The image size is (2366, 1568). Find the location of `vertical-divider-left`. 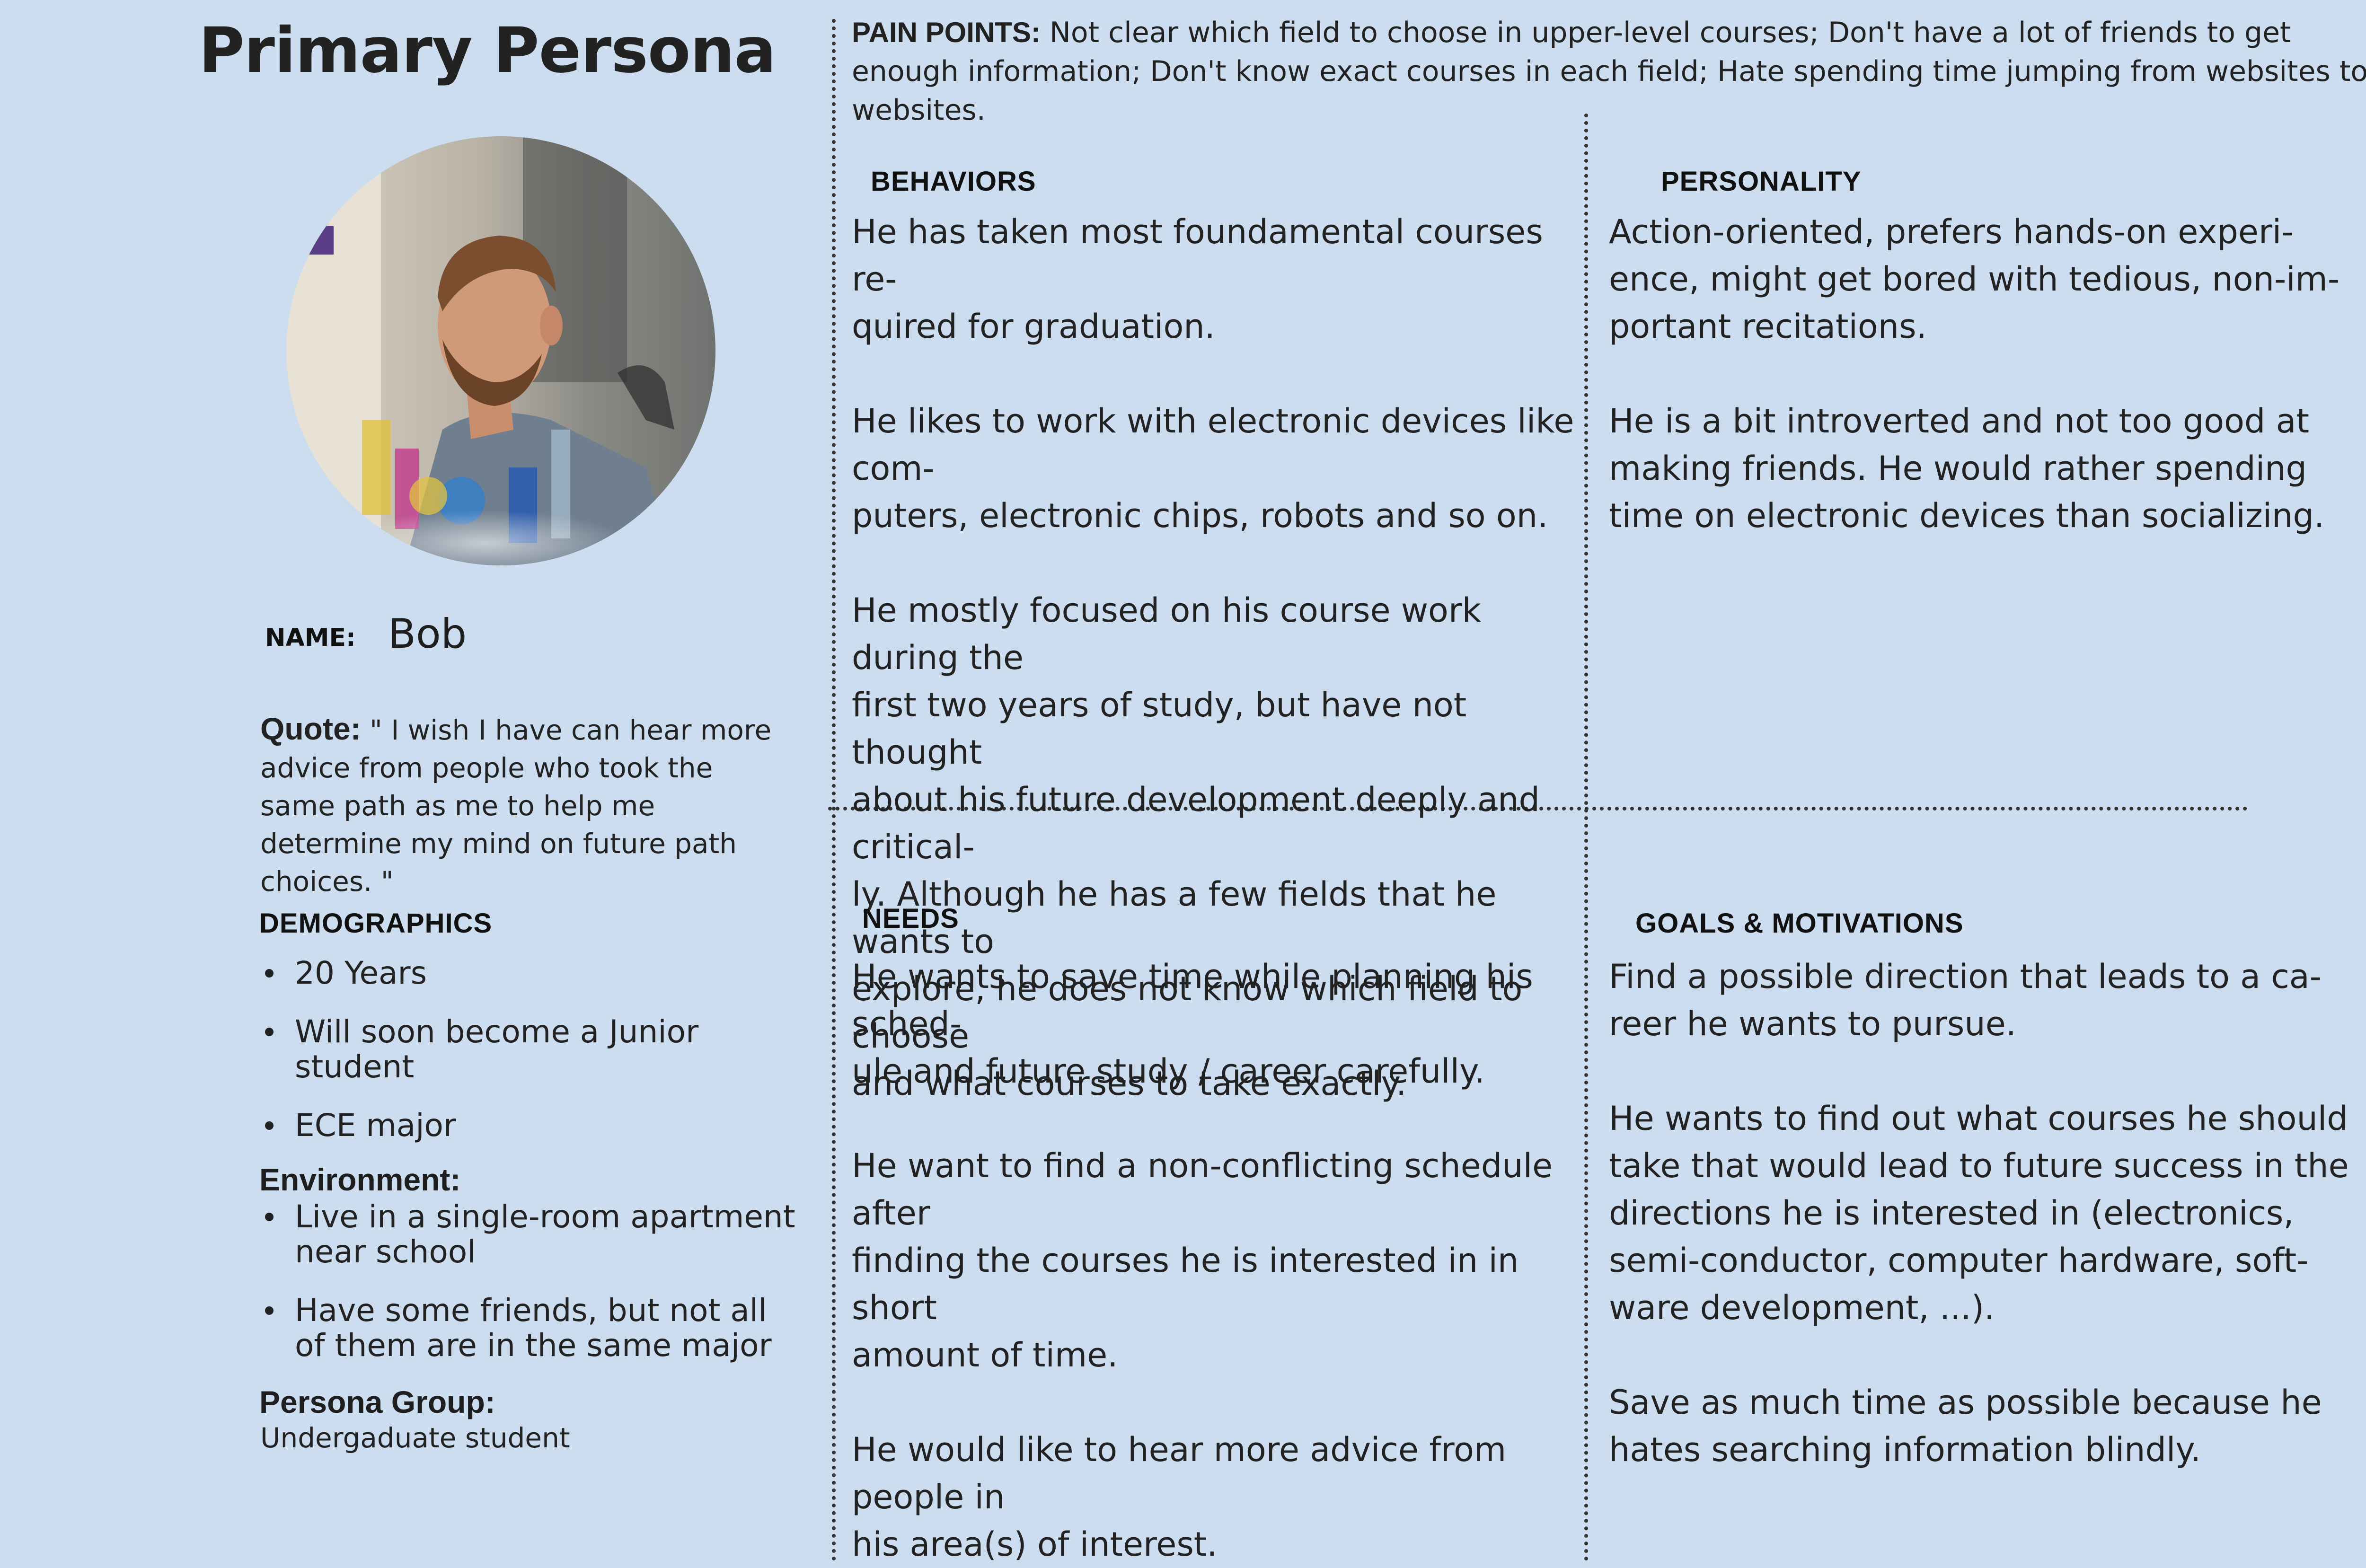

vertical-divider-left is located at coordinates (834, 790).